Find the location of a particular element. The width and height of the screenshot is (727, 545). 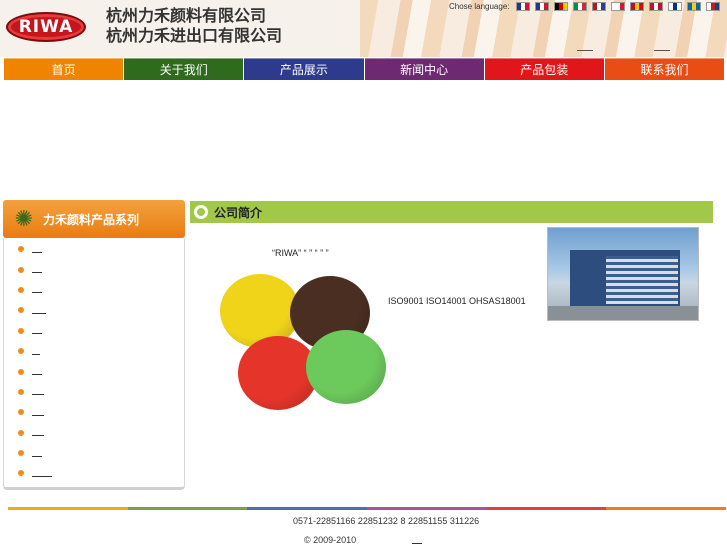

sidebar-header: ✺ 力禾颜料产品系列 is located at coordinates (94, 219).